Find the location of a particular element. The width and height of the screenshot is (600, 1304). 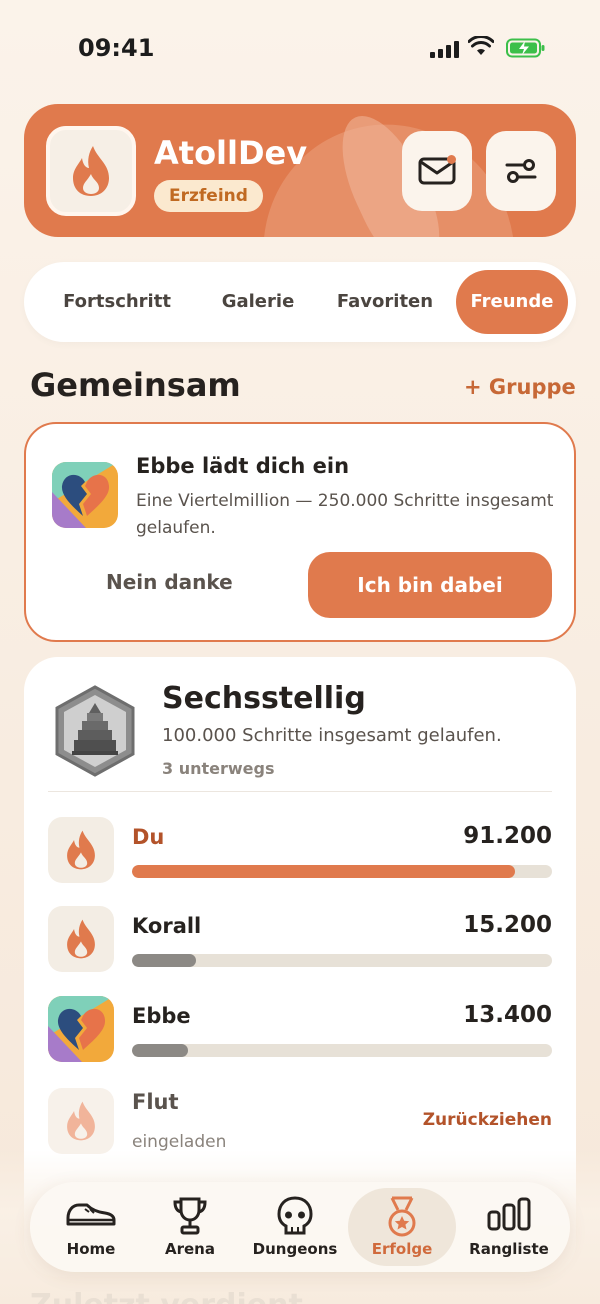

tab-favoriten: Favoriten is located at coordinates (385, 302).